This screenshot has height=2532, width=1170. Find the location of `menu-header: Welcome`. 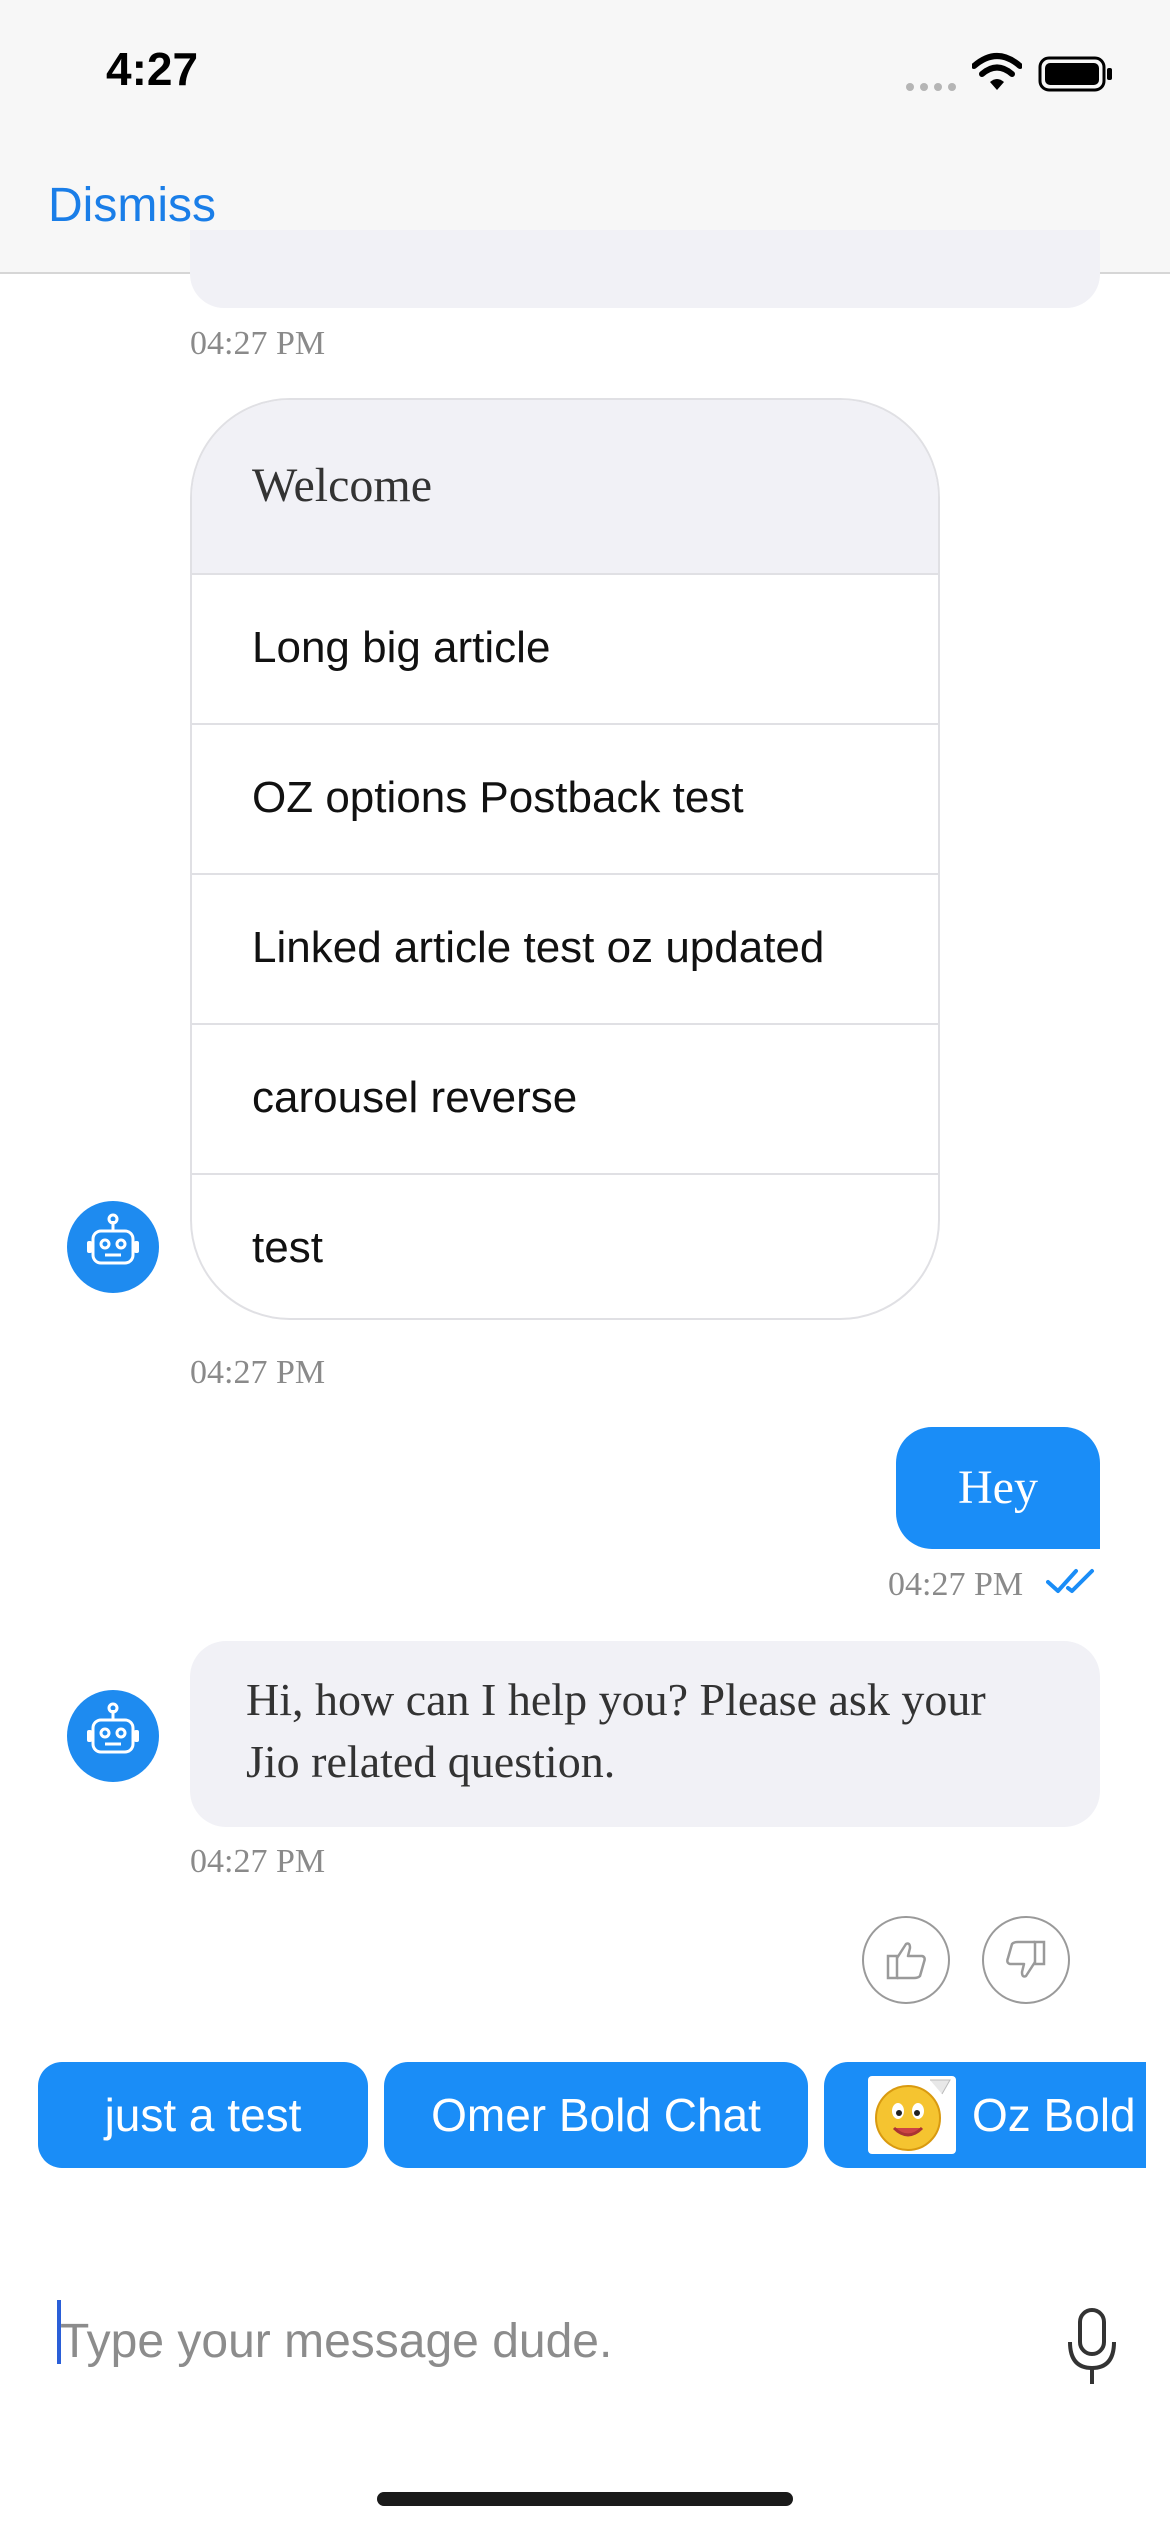

menu-header: Welcome is located at coordinates (565, 486).